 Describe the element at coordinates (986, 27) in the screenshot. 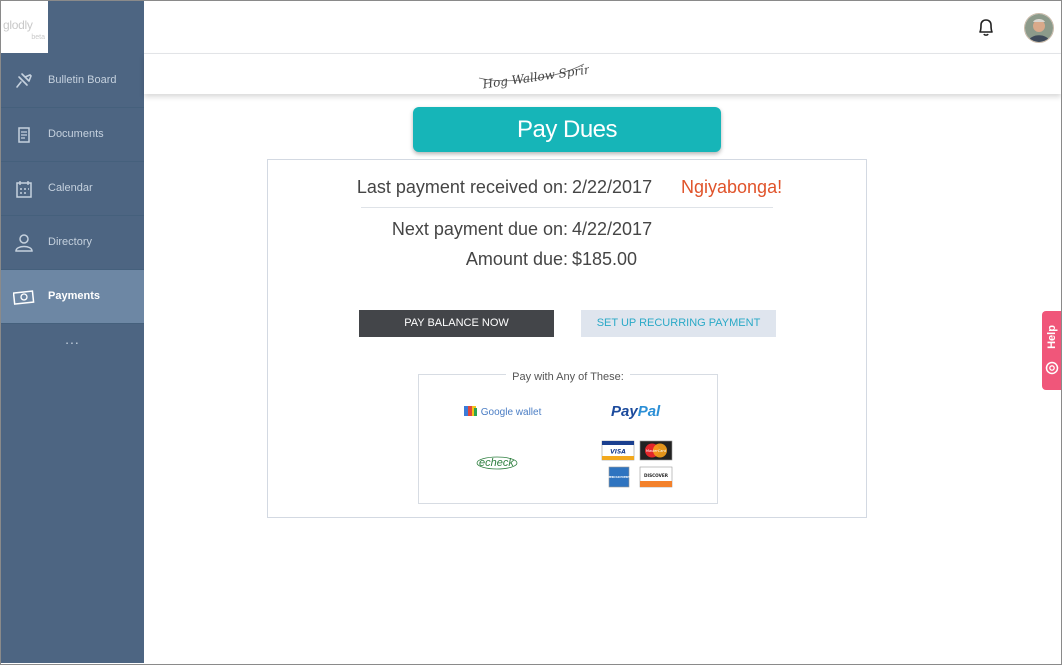

I see `bell-icon` at that location.